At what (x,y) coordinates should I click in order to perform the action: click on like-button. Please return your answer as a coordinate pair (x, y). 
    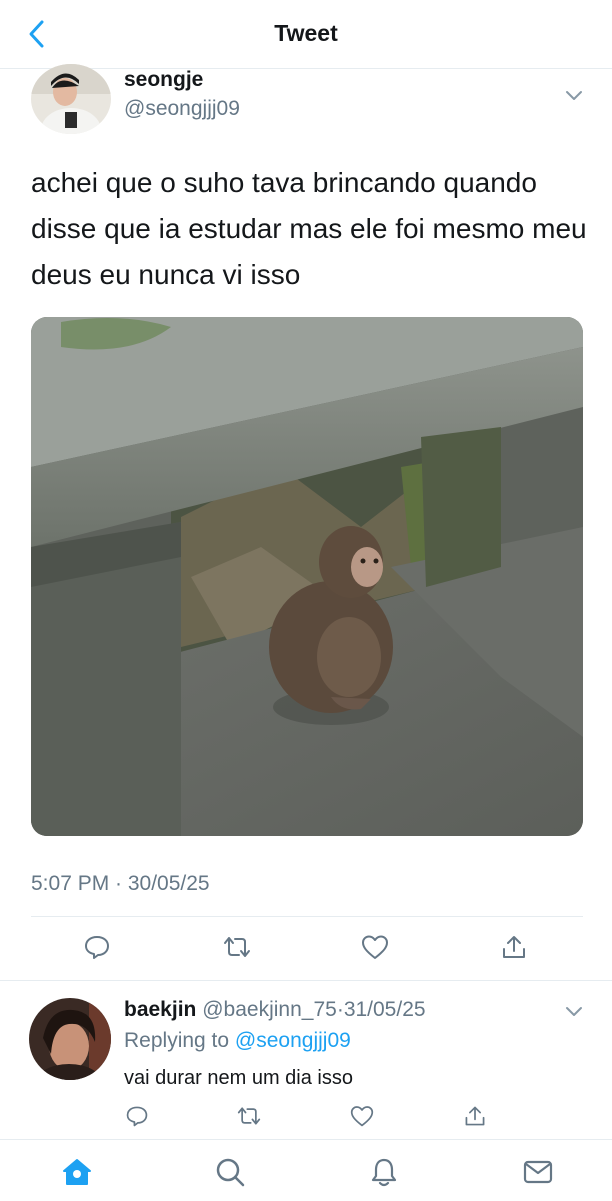
    Looking at the image, I should click on (375, 947).